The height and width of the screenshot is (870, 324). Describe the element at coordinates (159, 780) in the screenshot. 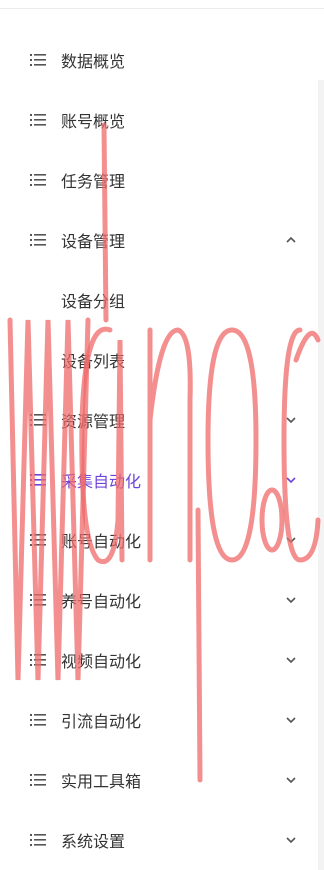

I see `menu-item-toolbox: 实用工具箱` at that location.